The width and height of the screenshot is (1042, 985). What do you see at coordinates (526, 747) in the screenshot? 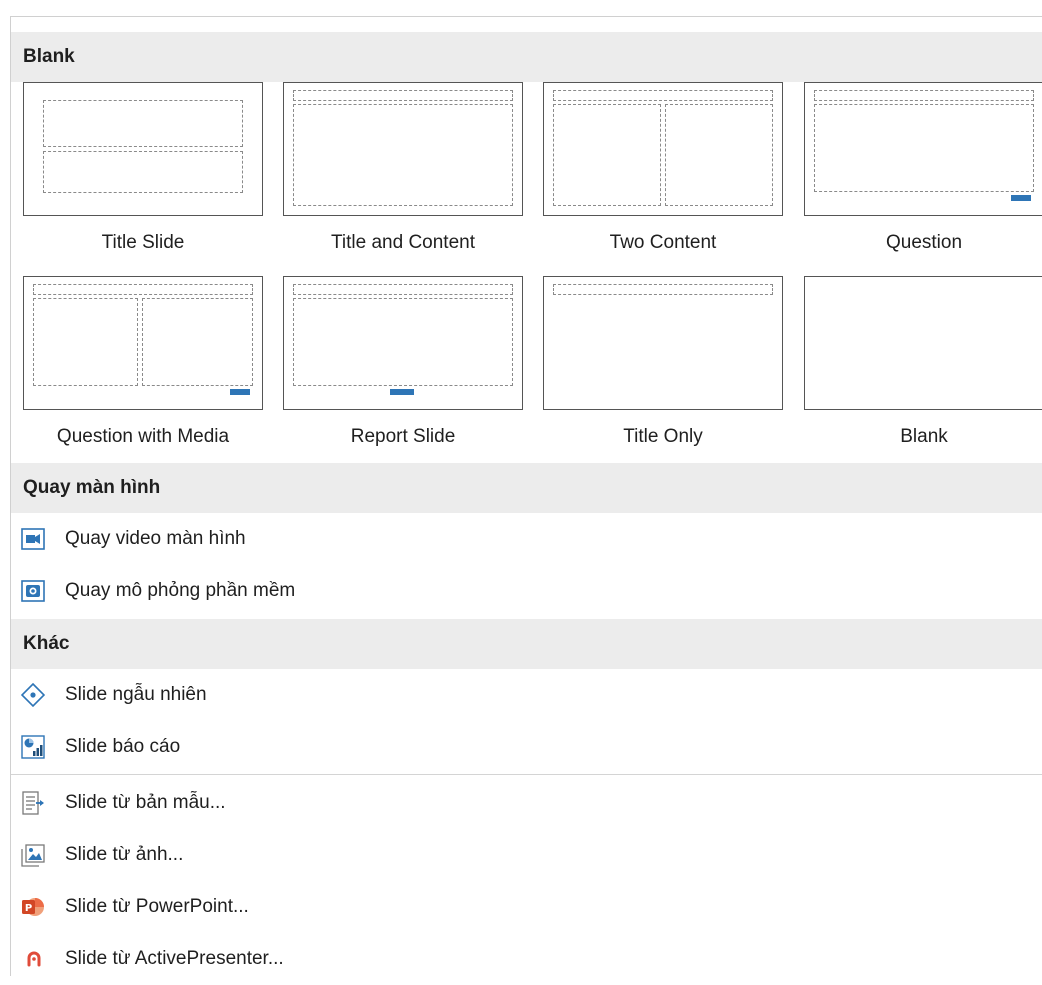
I see `report-slide-item: Slide báo cáo` at bounding box center [526, 747].